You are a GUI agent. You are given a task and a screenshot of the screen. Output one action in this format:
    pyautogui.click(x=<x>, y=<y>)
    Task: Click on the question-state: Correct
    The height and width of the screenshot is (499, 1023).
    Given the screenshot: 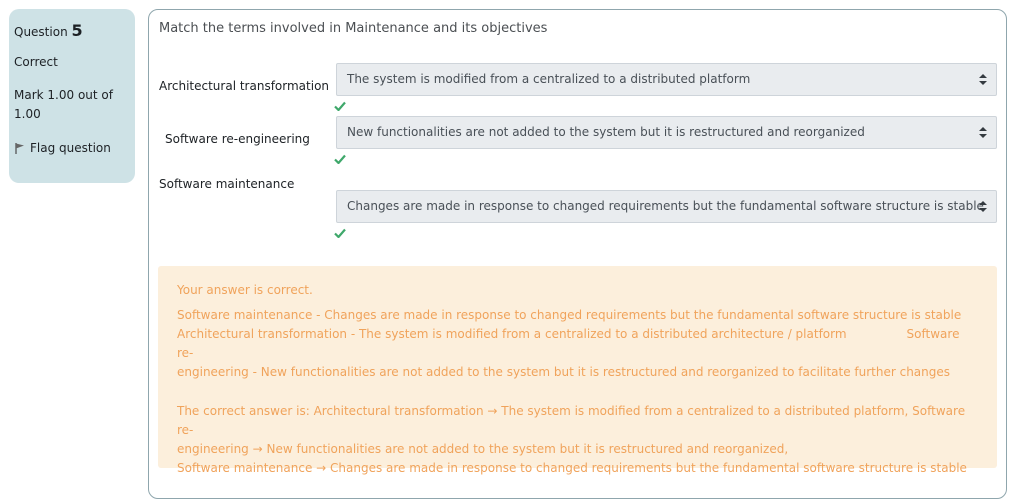 What is the action you would take?
    pyautogui.click(x=36, y=62)
    